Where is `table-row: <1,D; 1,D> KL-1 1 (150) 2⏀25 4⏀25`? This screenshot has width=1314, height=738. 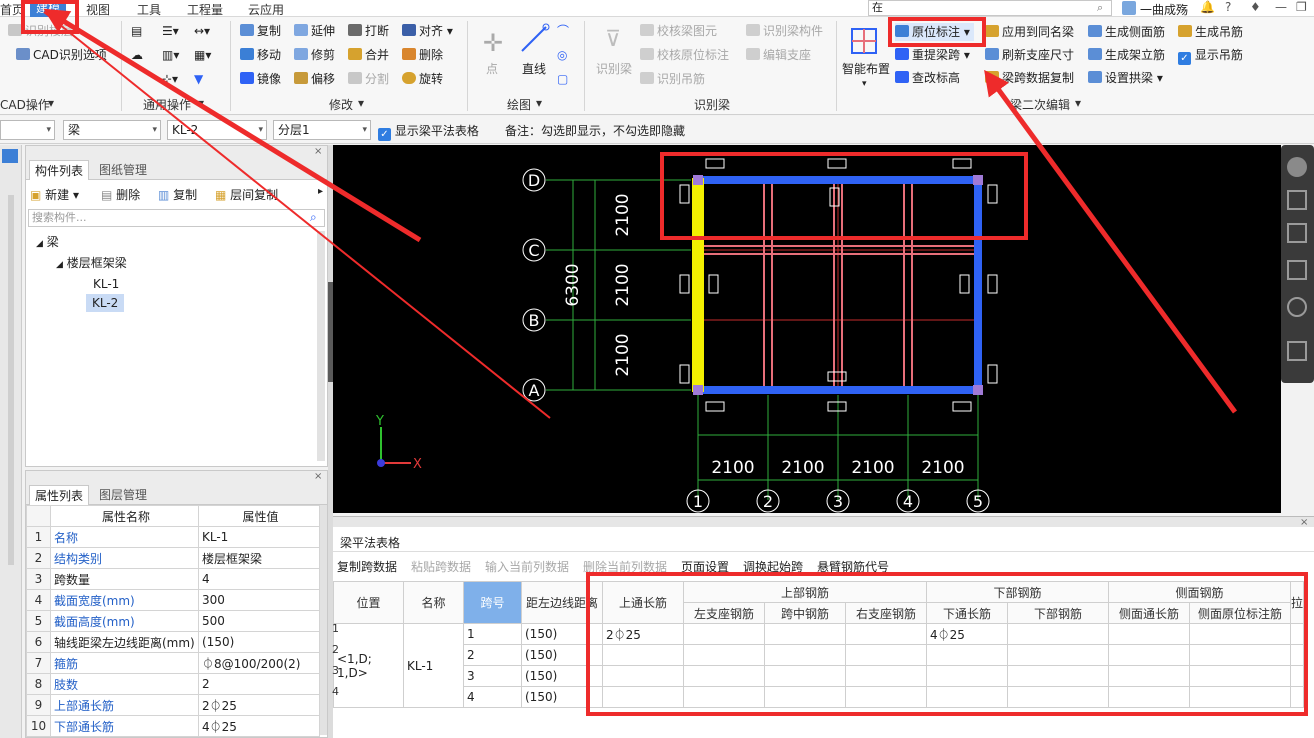
table-row: <1,D; 1,D> KL-1 1 (150) 2⏀25 4⏀25 is located at coordinates (819, 665).